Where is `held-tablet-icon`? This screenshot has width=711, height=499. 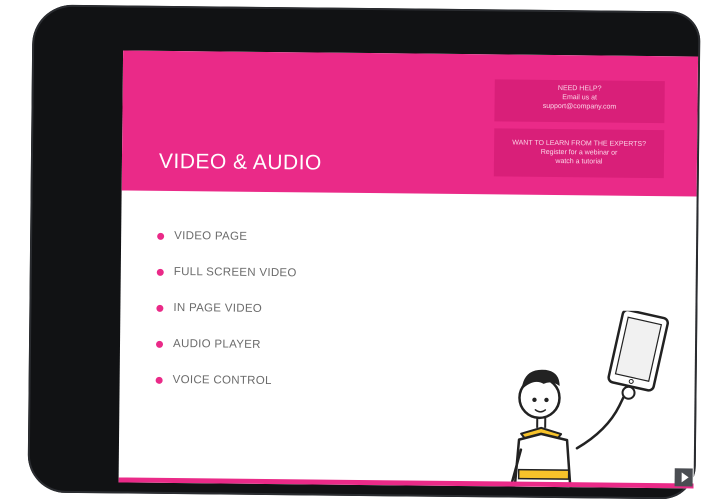
held-tablet-icon is located at coordinates (638, 350).